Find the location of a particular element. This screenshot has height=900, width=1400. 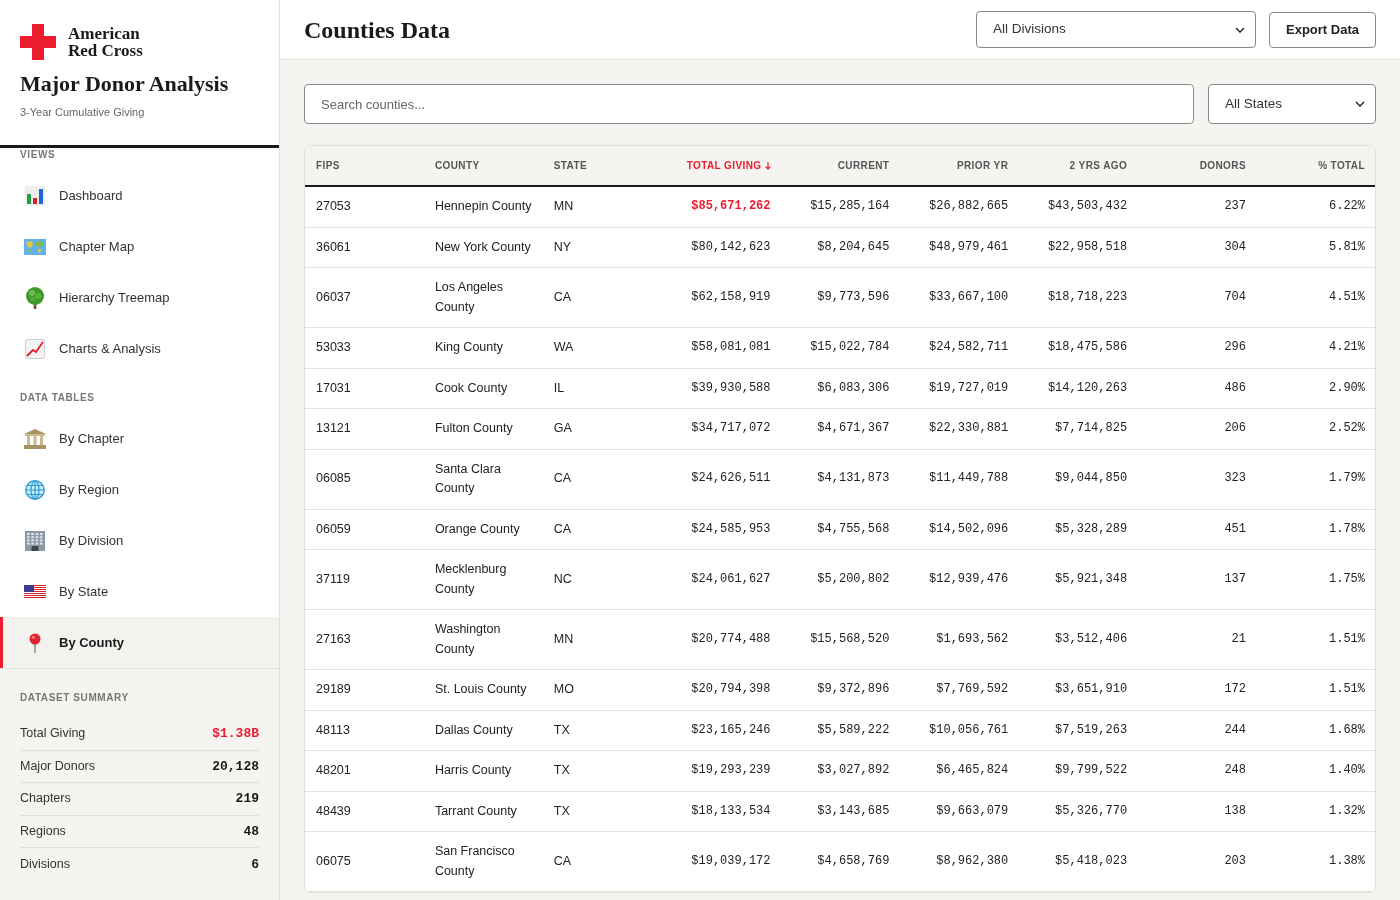

table-cell: San Francisco County is located at coordinates (483, 861).